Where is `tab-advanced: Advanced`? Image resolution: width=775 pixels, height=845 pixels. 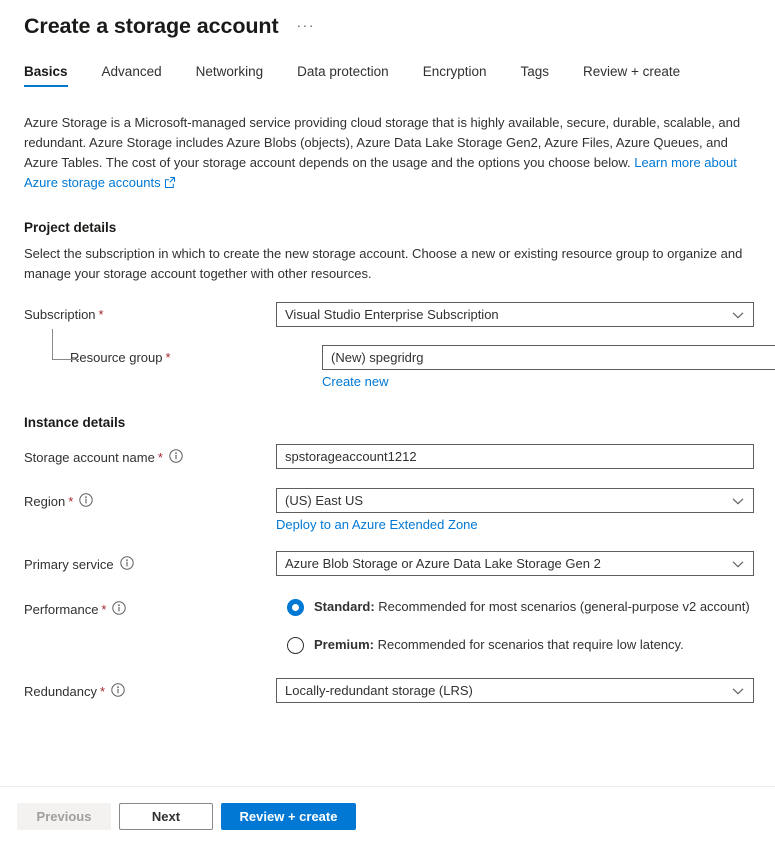 tab-advanced: Advanced is located at coordinates (132, 73).